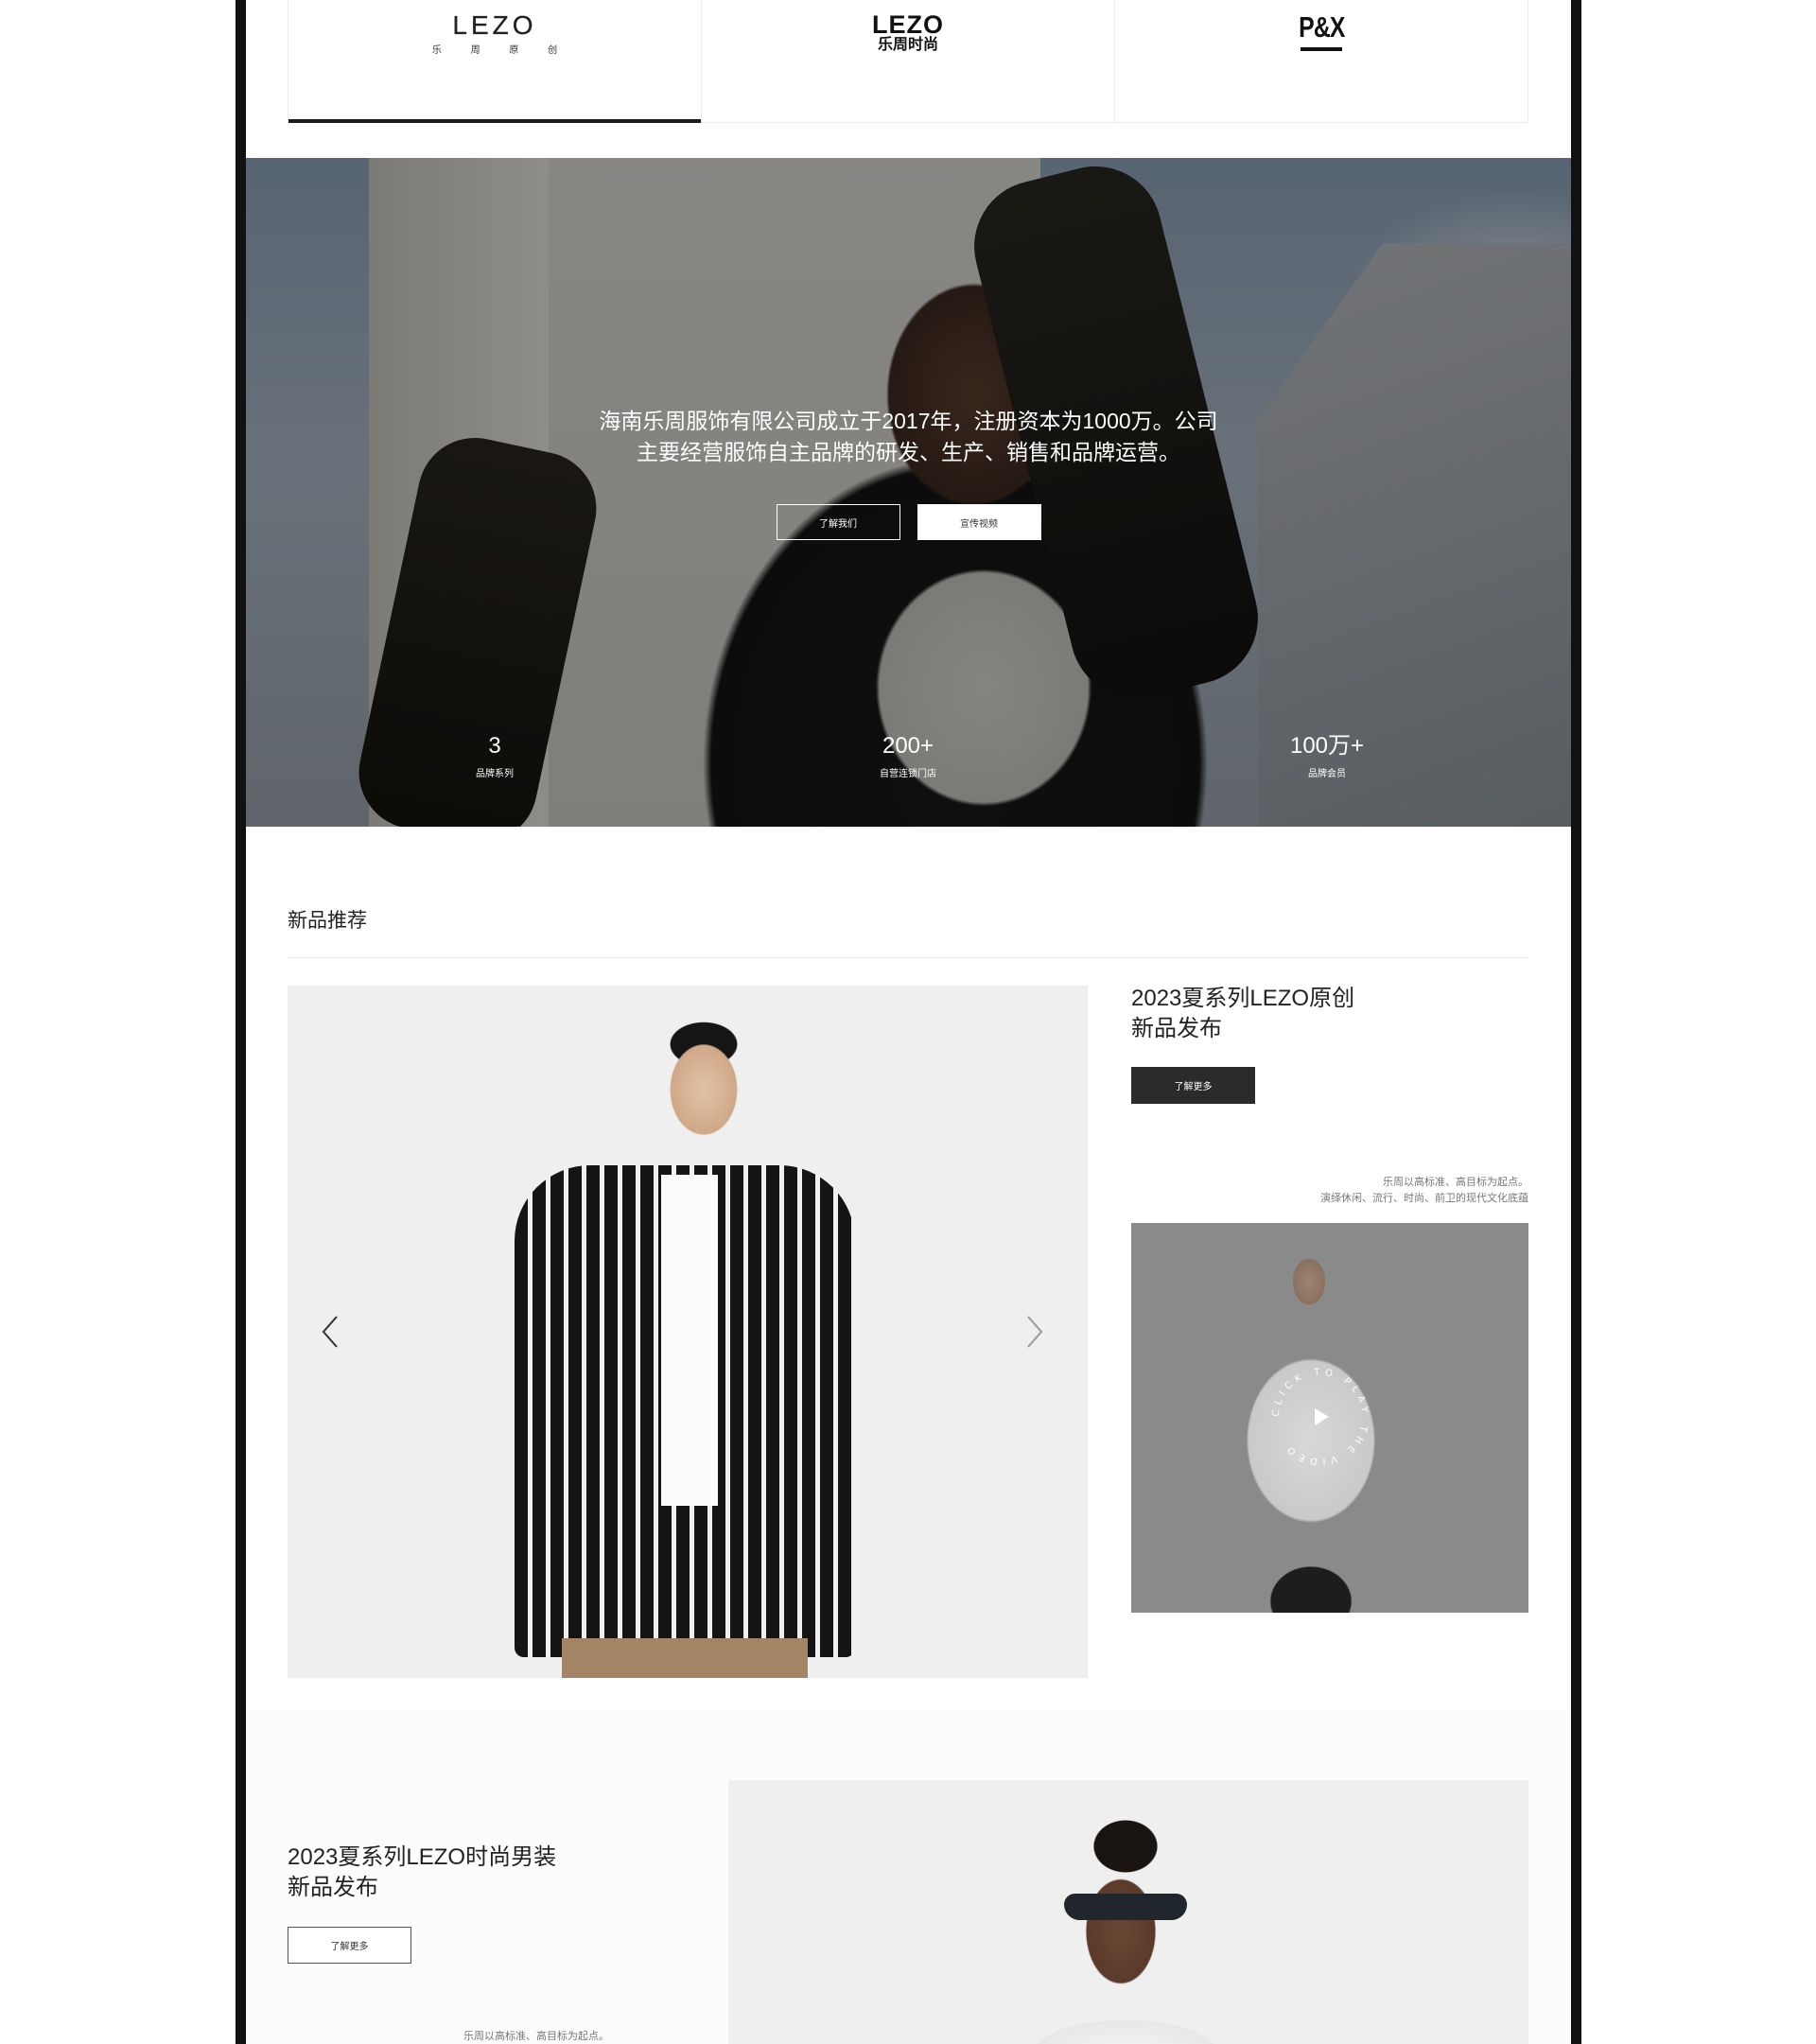  Describe the element at coordinates (1243, 998) in the screenshot. I see `feature-title-line: 2023夏系列LEZO原创` at that location.